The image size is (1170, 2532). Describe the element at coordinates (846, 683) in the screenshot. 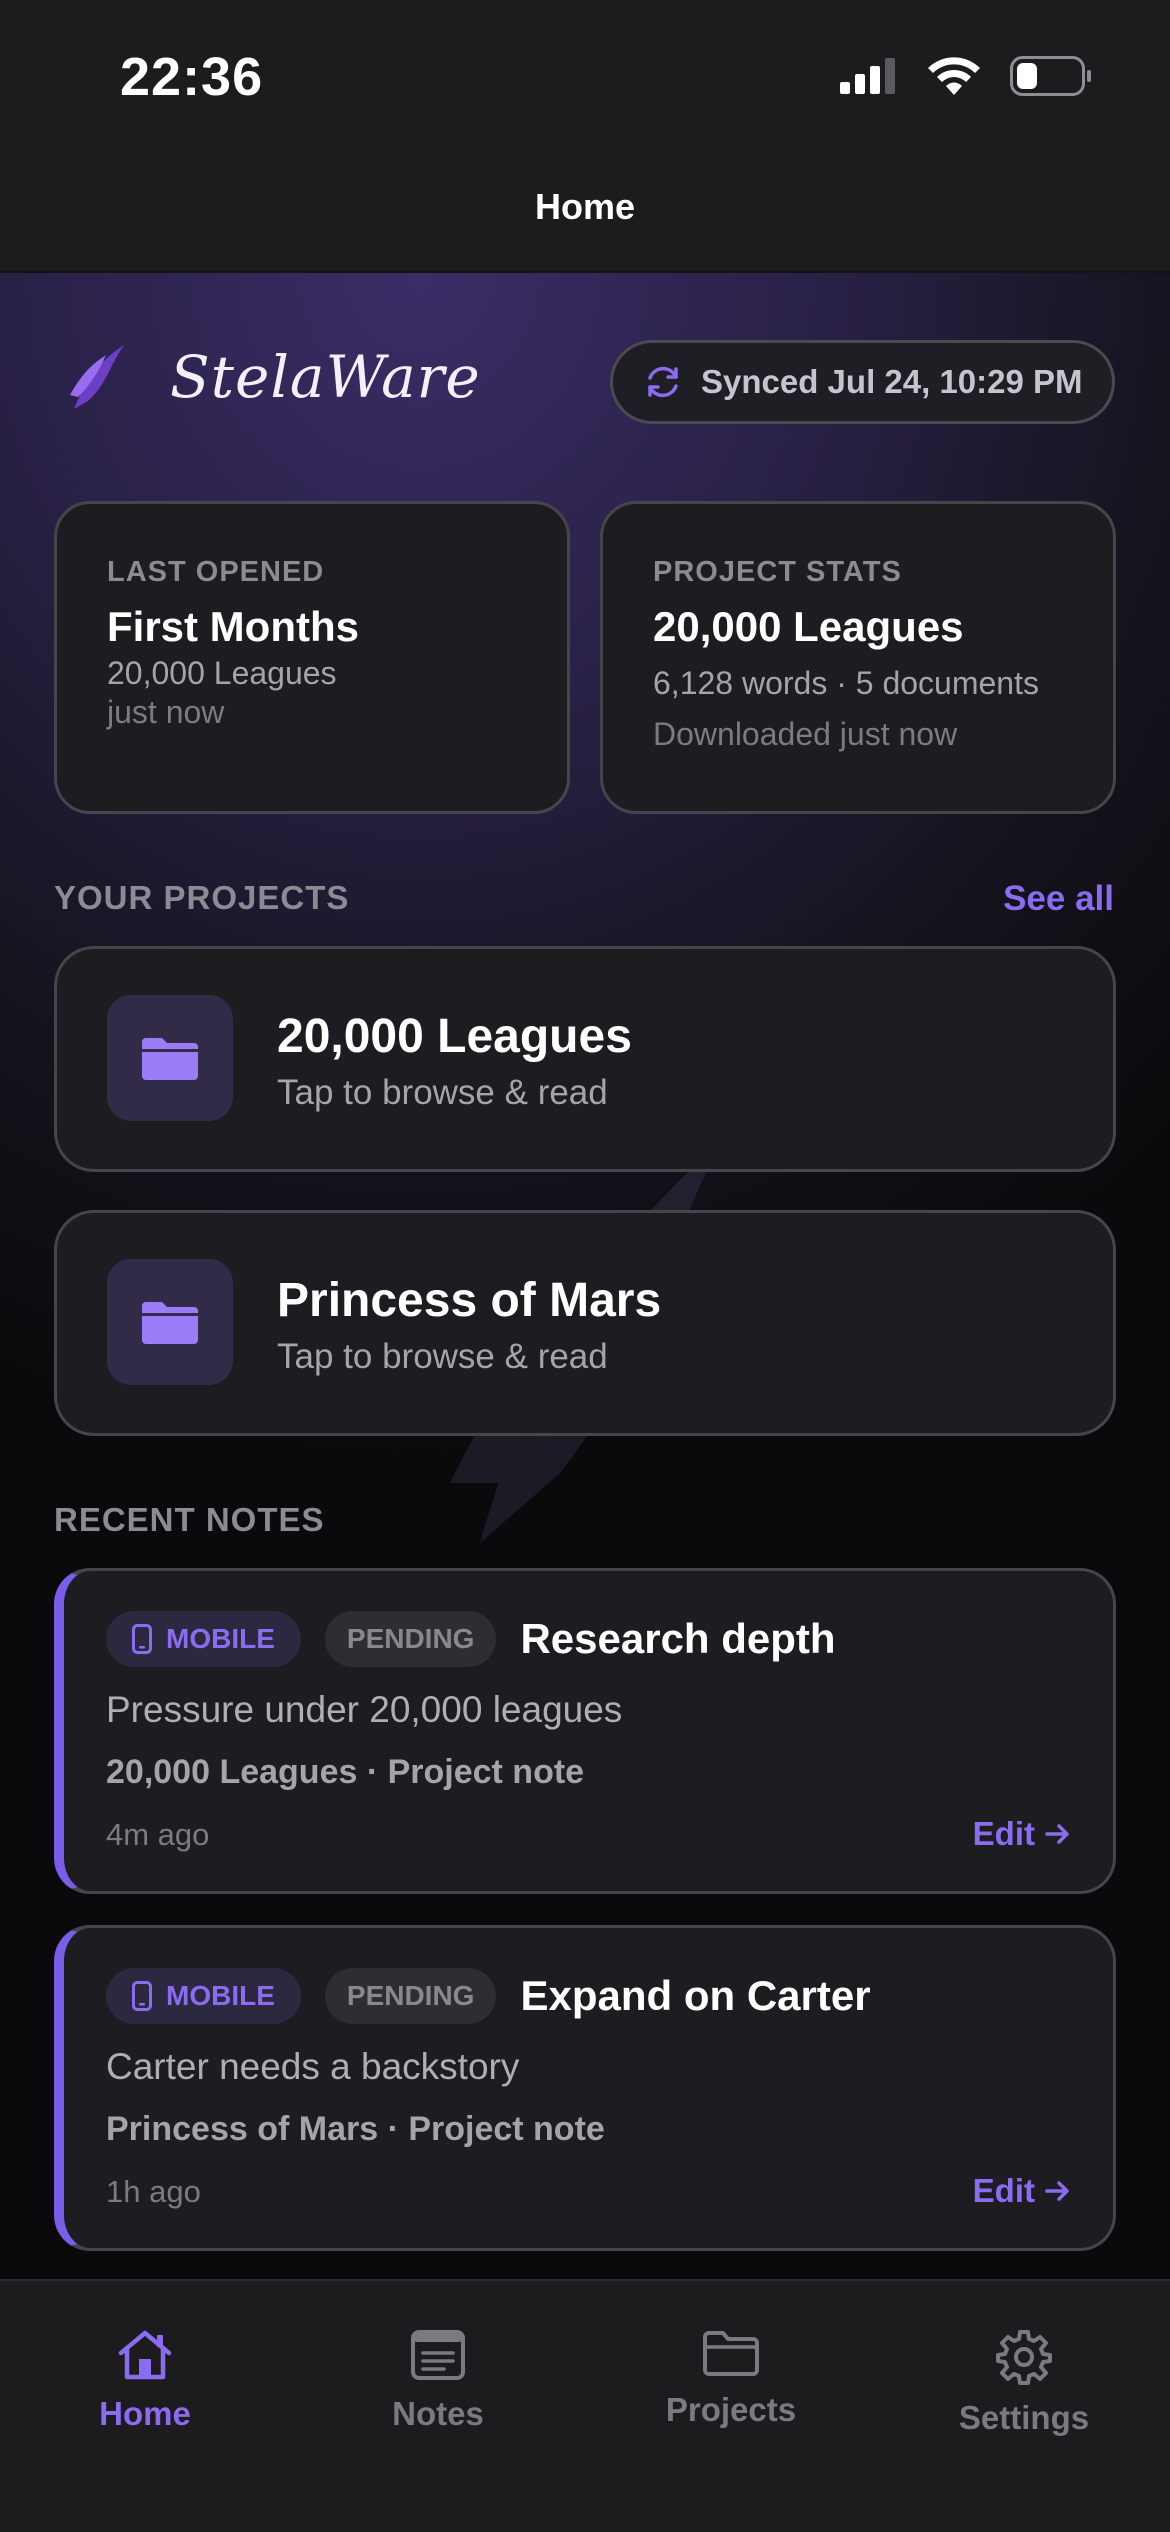

I see `project-stats-summary: 6,128 words · 5 documents` at that location.